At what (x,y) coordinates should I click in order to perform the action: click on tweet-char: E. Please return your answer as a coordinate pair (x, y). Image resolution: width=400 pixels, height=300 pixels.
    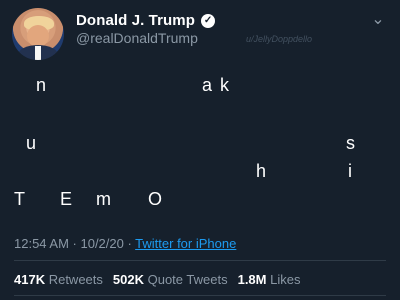
    Looking at the image, I should click on (66, 199).